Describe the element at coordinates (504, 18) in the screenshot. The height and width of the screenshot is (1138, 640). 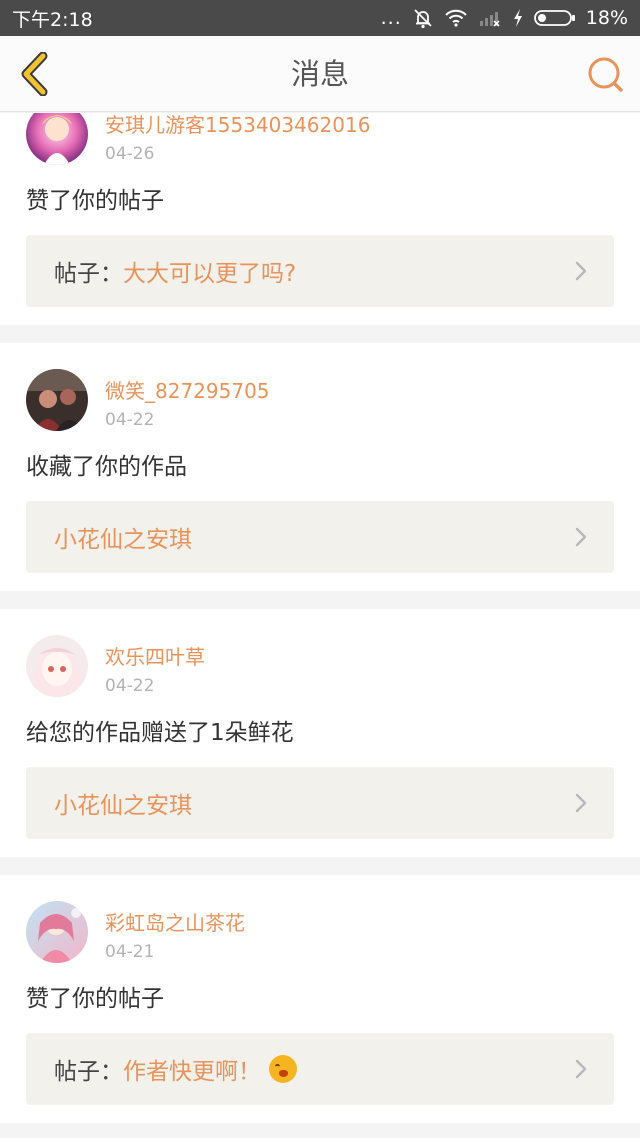
I see `status-icons: ... 18%` at that location.